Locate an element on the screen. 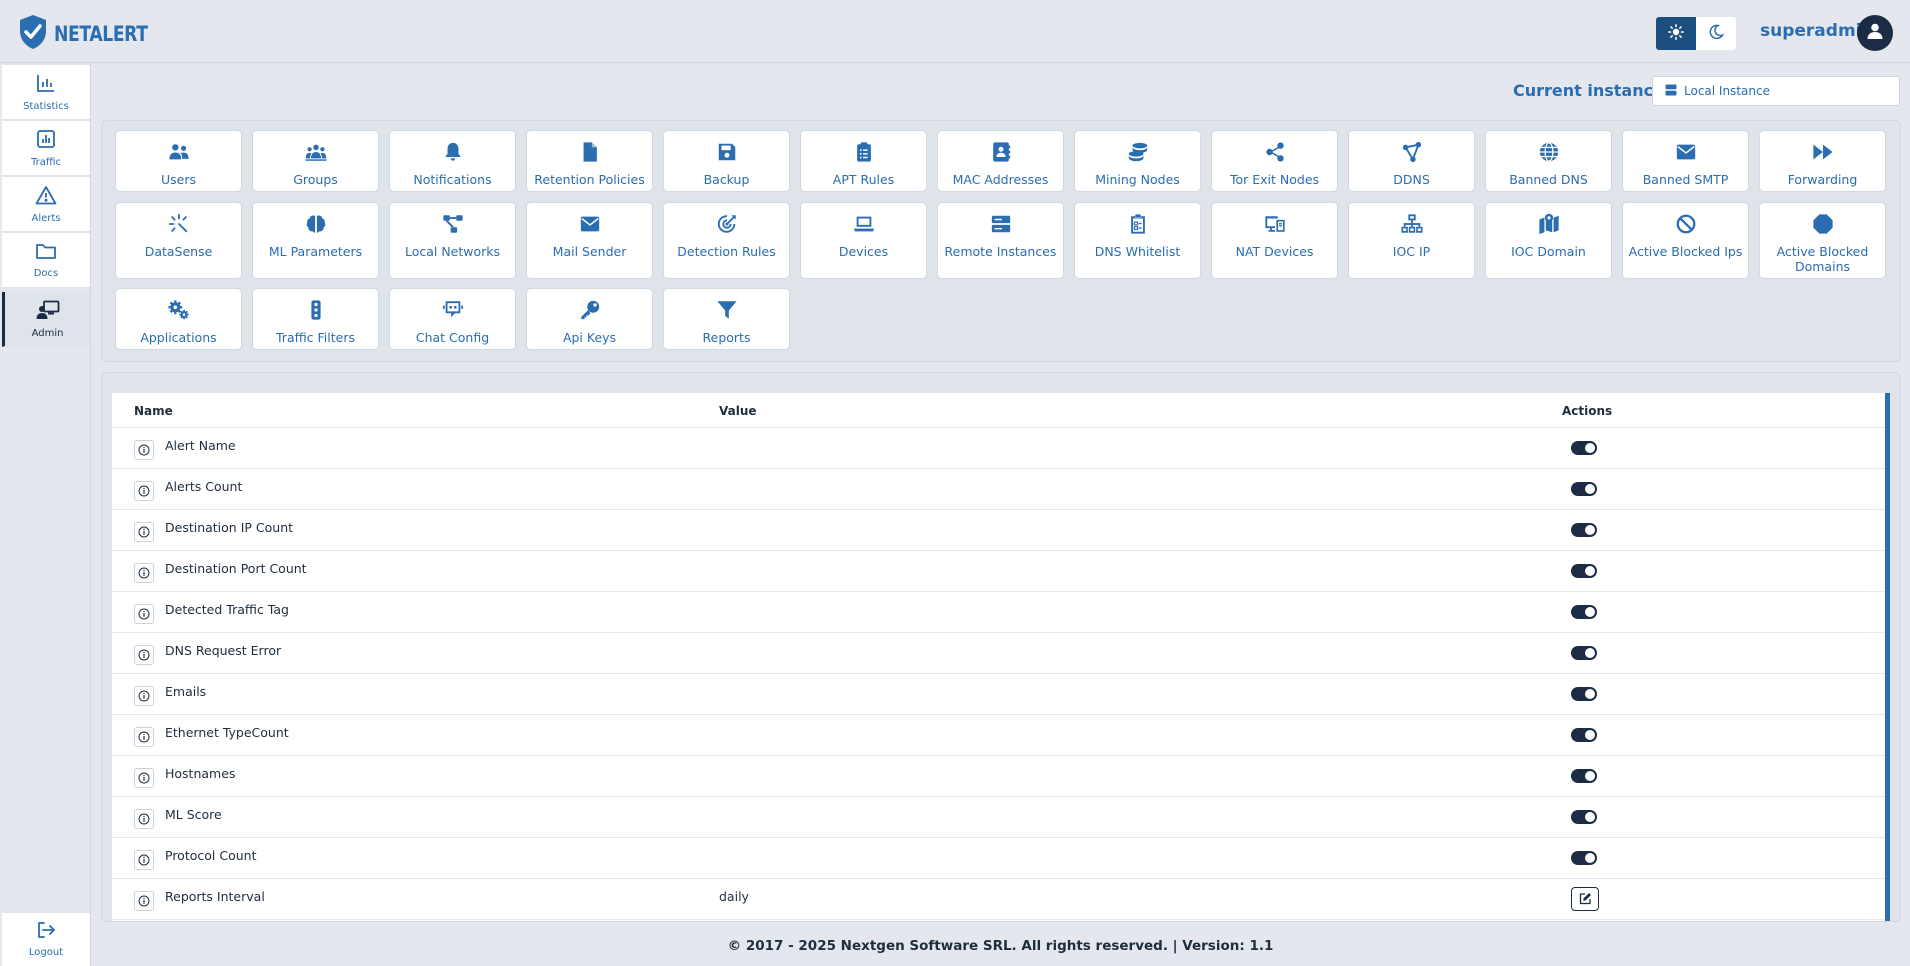 Image resolution: width=1910 pixels, height=966 pixels. tile-detection-rules: Detection Rules is located at coordinates (726, 240).